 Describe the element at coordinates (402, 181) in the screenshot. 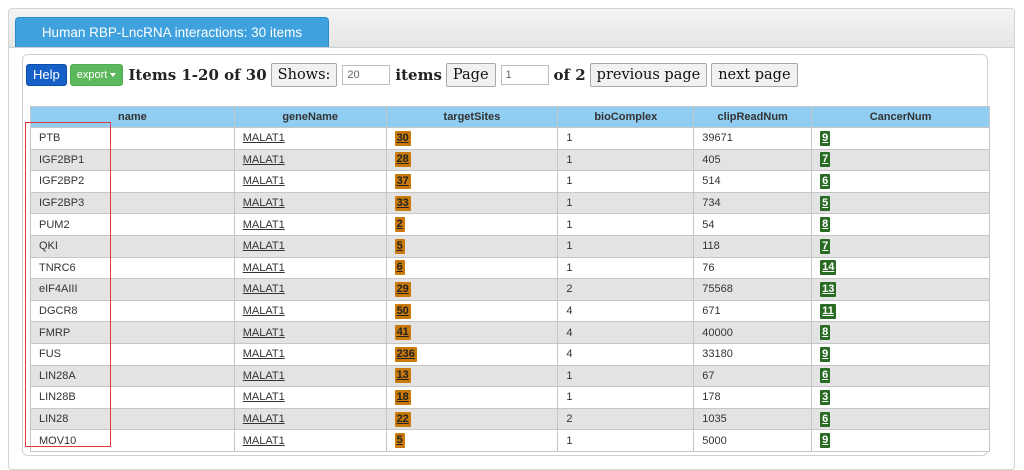

I see `target-sites-badge: 37` at that location.